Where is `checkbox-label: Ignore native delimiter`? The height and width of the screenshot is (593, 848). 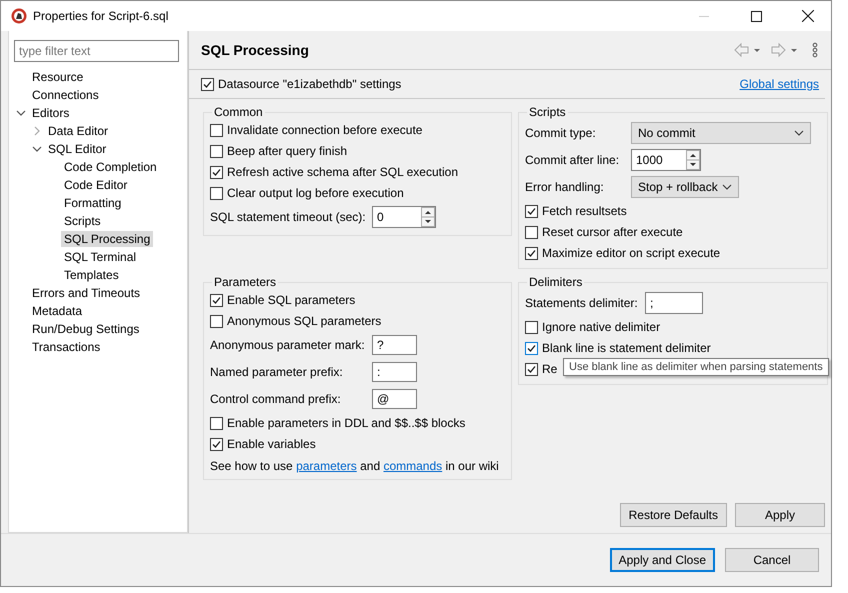 checkbox-label: Ignore native delimiter is located at coordinates (601, 327).